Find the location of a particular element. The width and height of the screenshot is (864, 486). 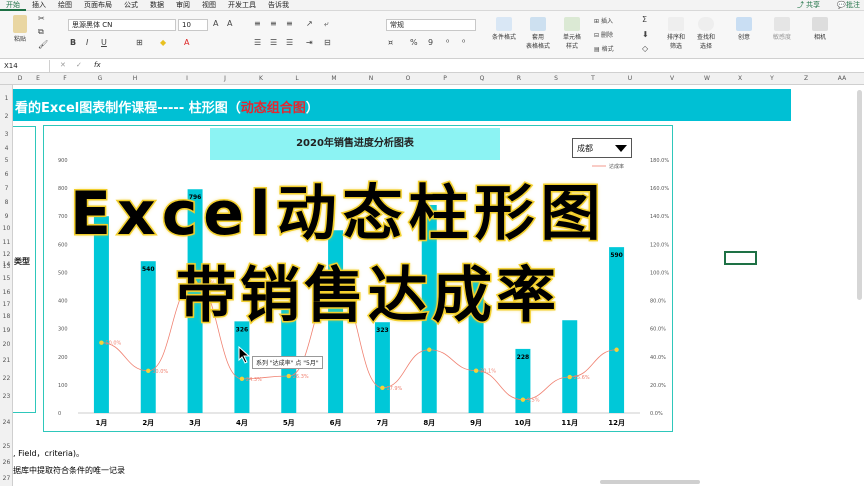

column-header-V: V is located at coordinates (672, 78).